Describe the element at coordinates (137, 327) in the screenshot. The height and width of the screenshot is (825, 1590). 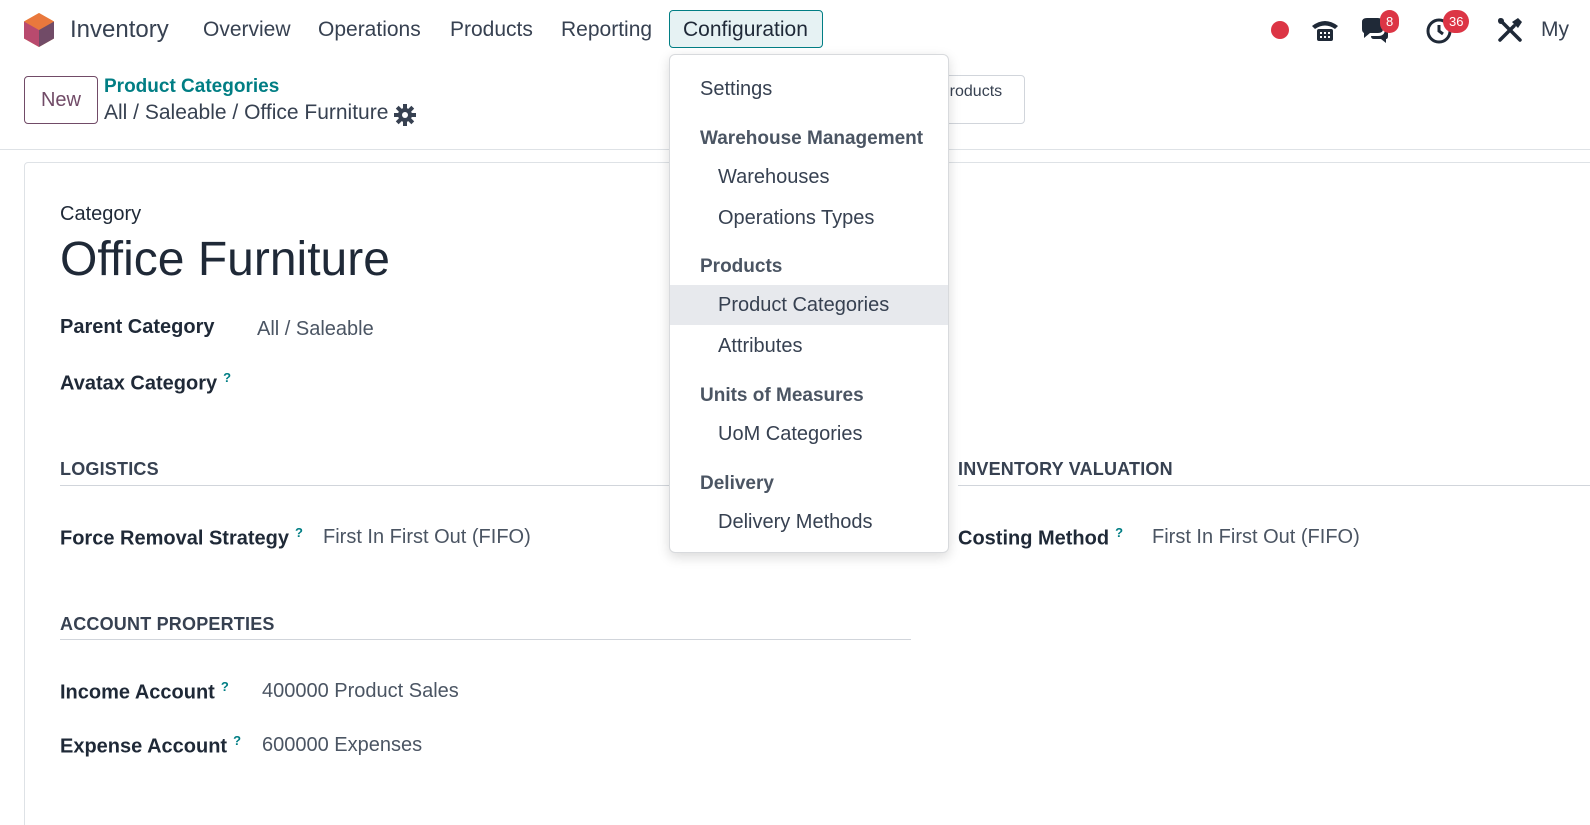
I see `parent-category-label: Parent Category` at that location.